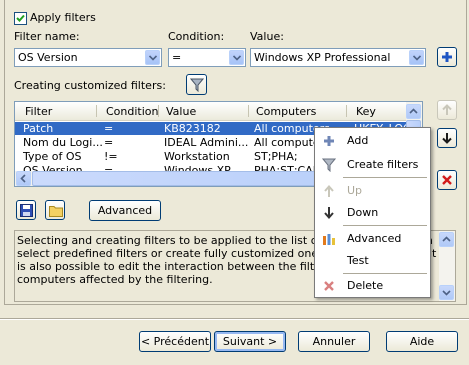  I want to click on folder-icon, so click(56, 211).